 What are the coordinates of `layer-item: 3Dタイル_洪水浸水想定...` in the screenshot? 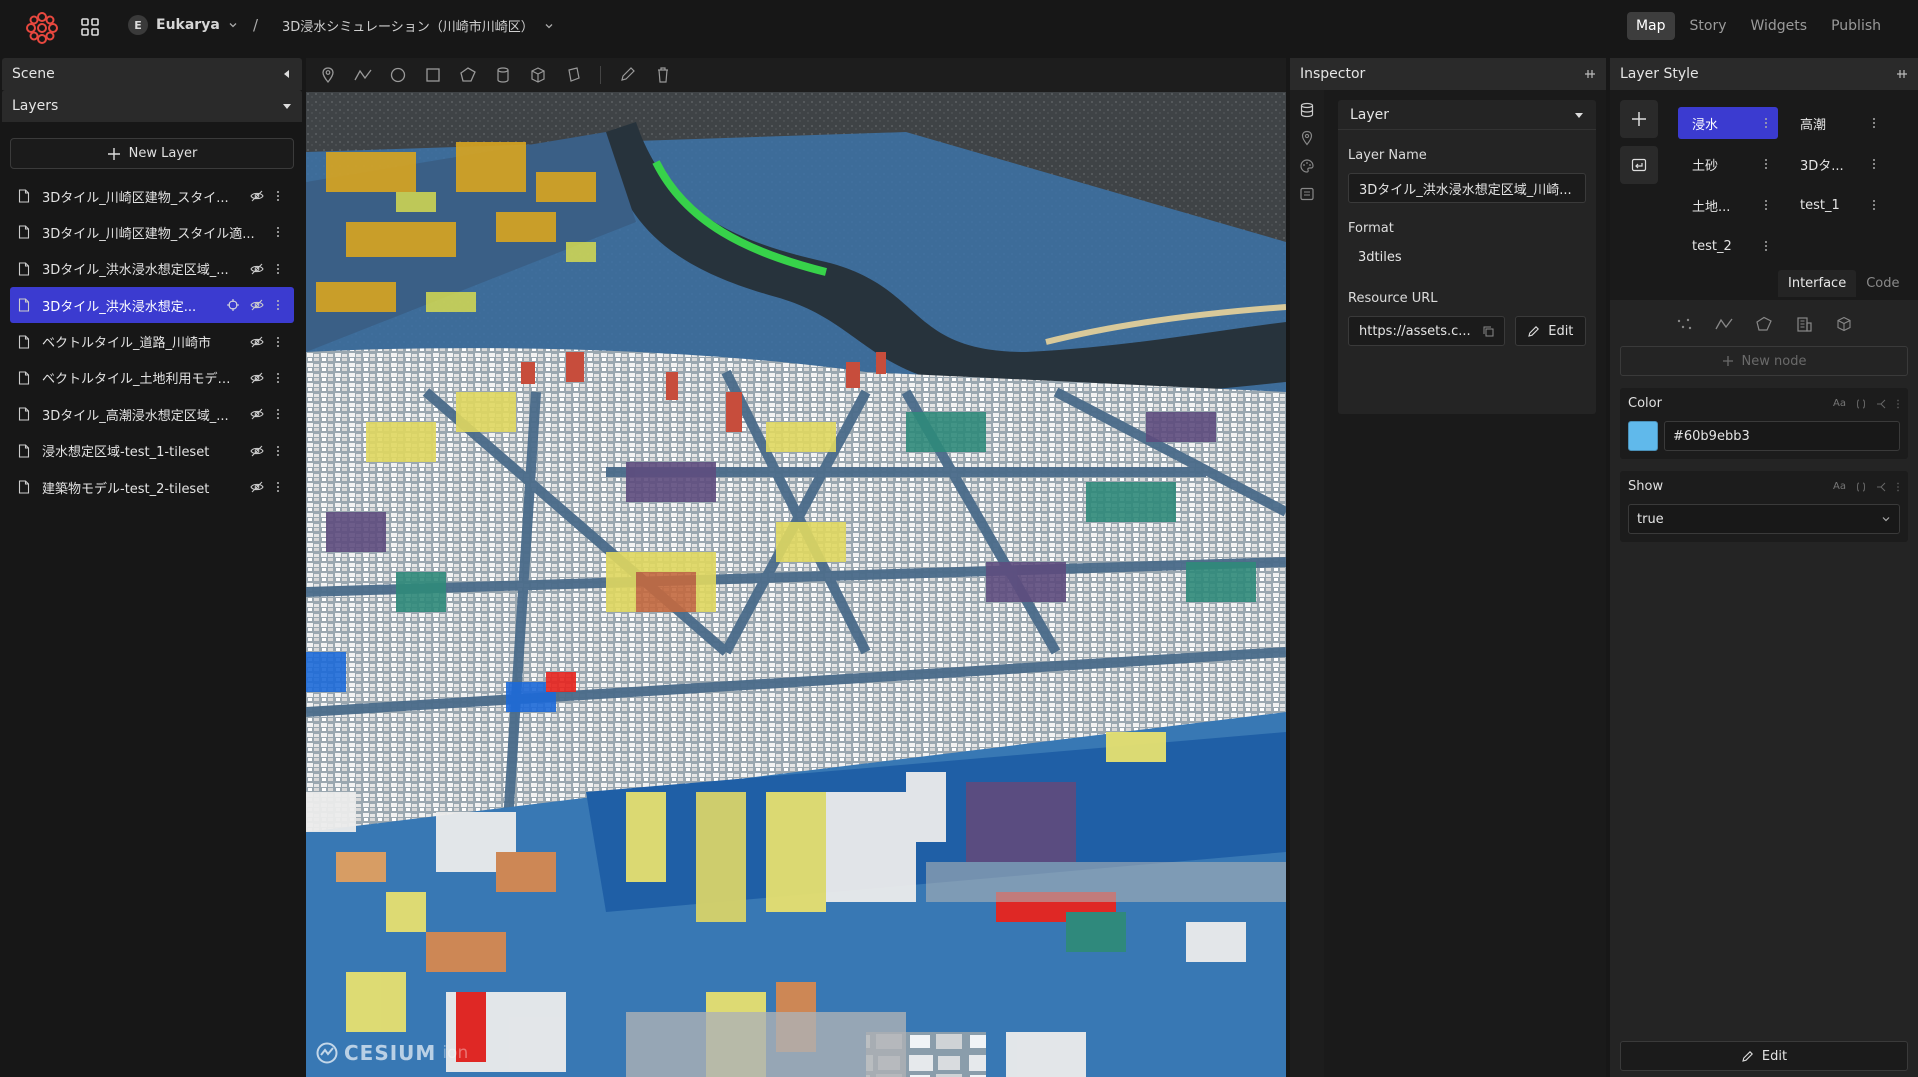 It's located at (152, 305).